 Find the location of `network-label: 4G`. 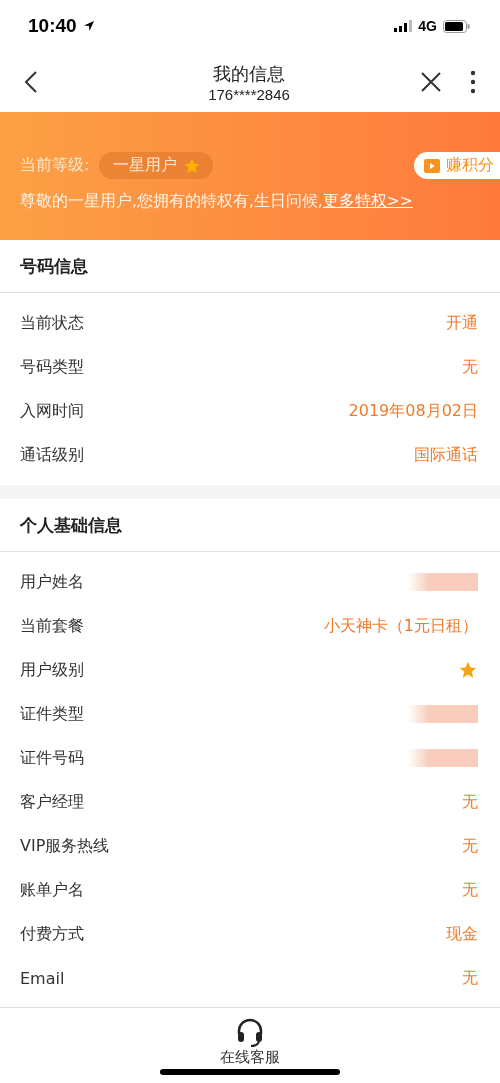

network-label: 4G is located at coordinates (427, 26).